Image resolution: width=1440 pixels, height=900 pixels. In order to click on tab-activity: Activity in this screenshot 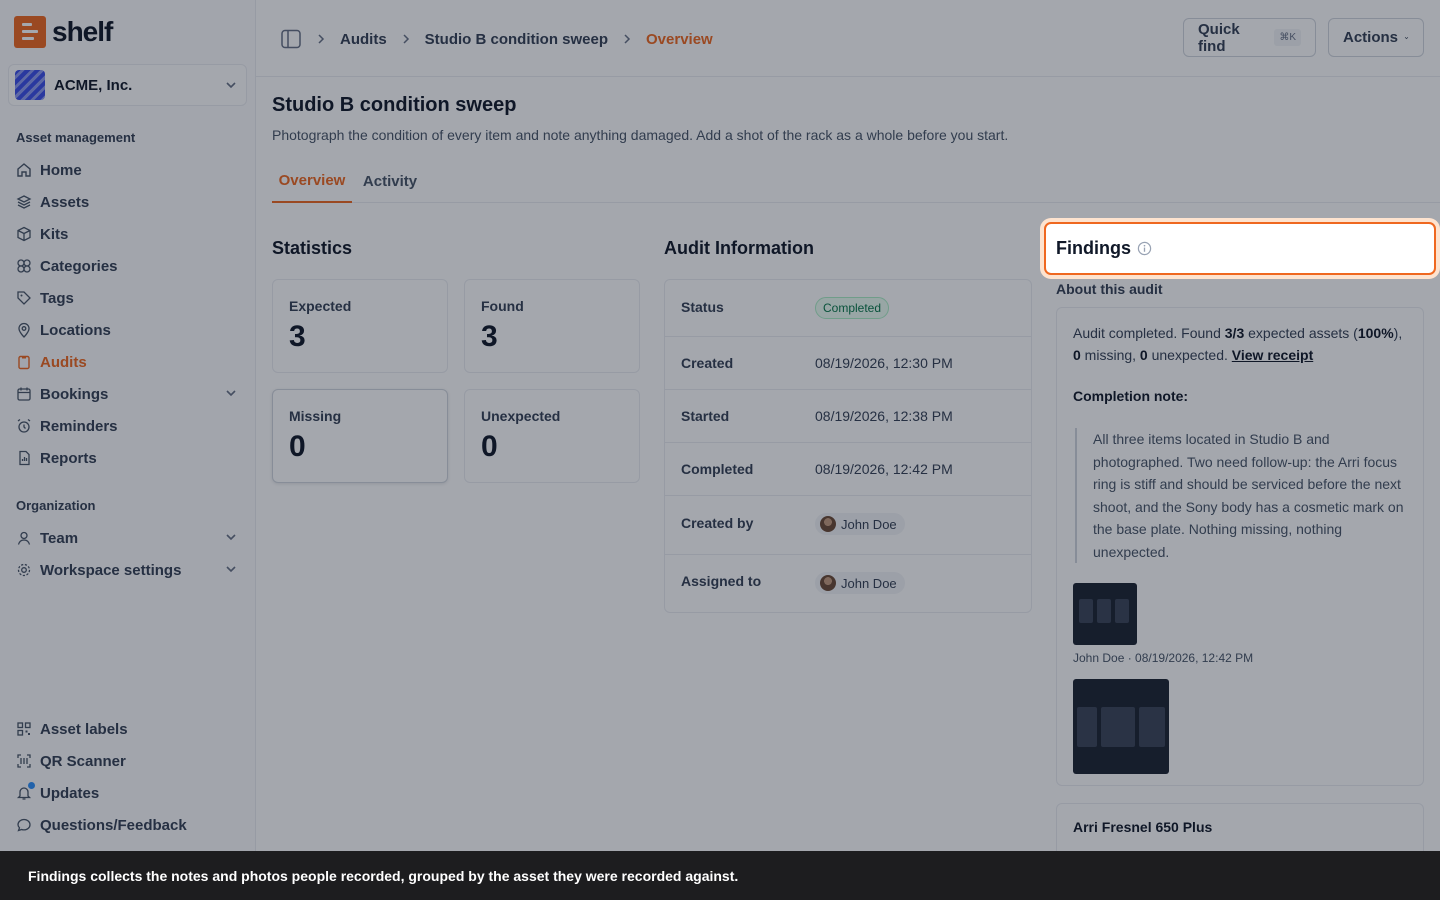, I will do `click(390, 181)`.